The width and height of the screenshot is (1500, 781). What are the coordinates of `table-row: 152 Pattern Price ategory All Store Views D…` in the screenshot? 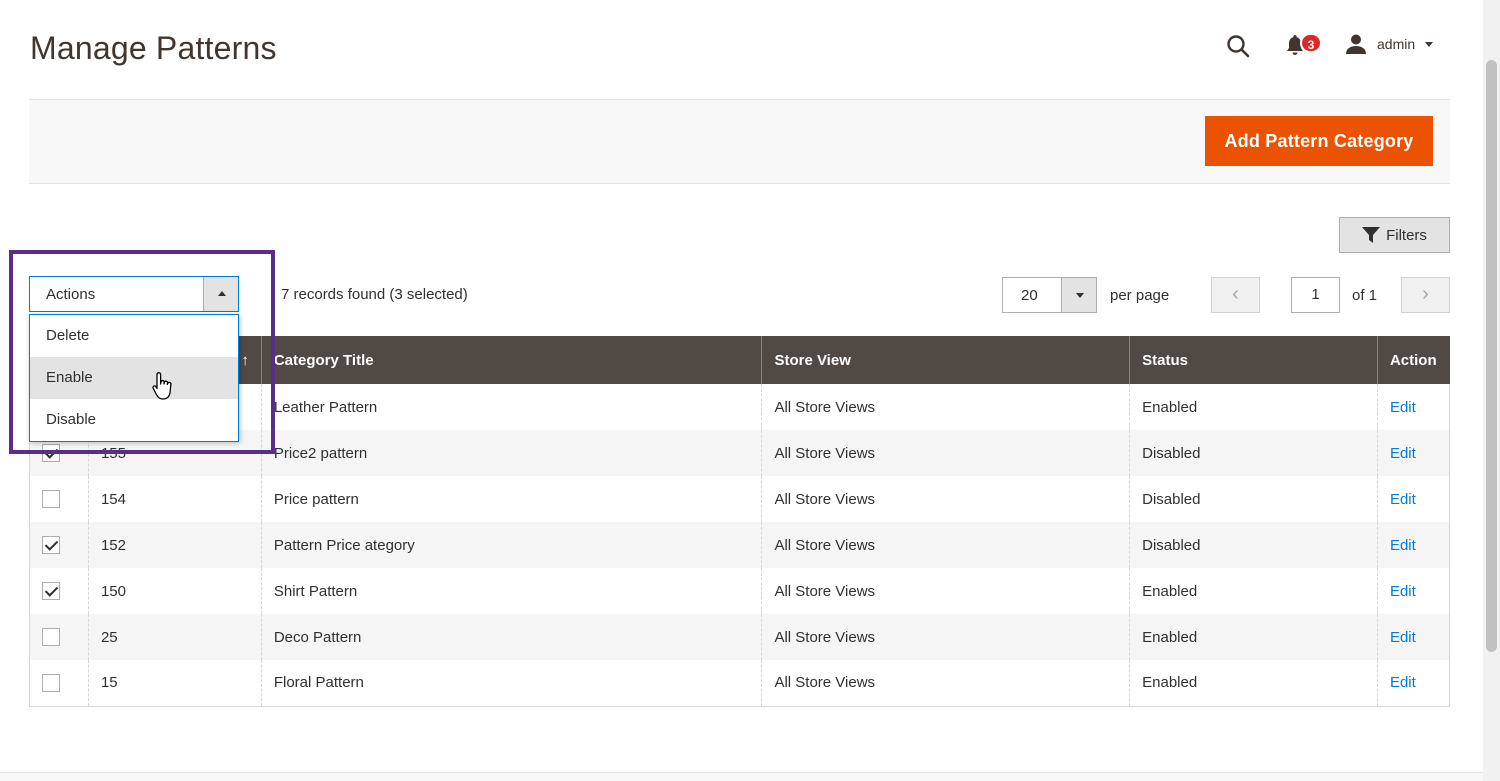 It's located at (740, 545).